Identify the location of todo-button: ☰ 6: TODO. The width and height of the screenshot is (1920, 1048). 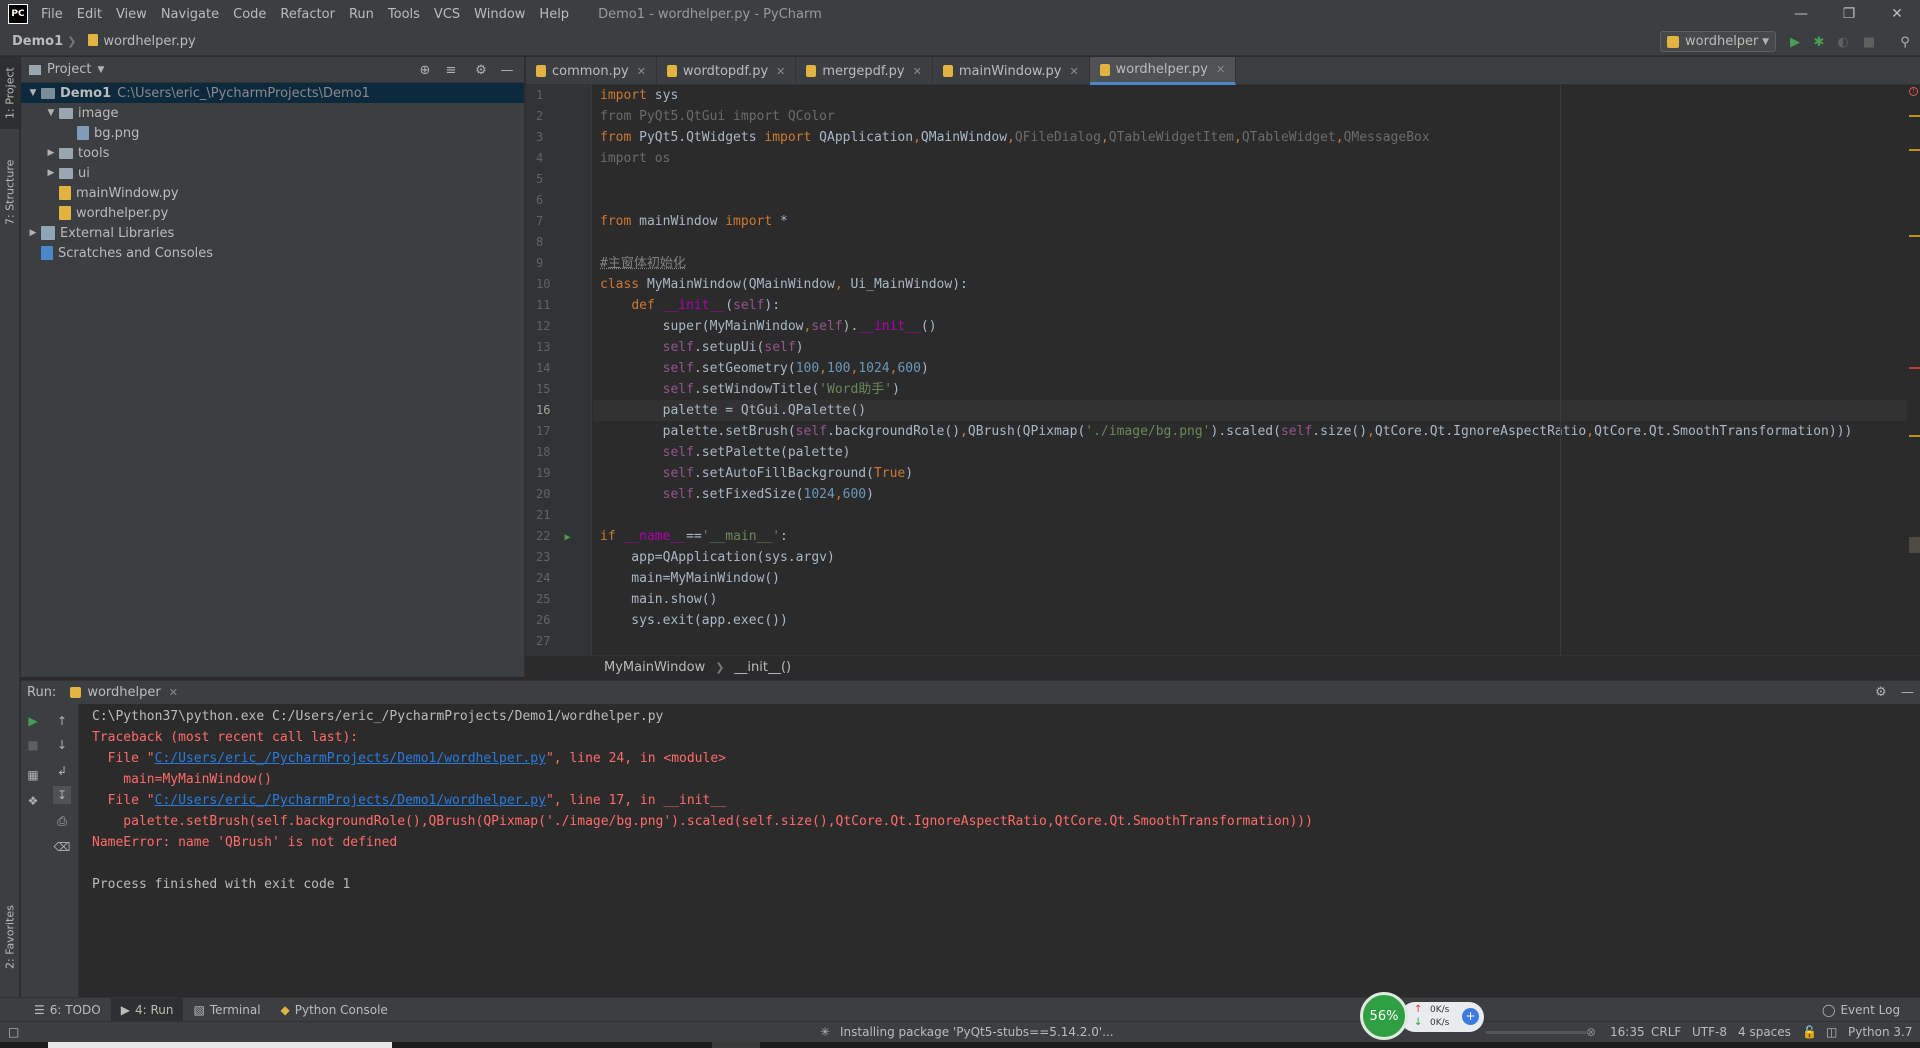
(67, 1010).